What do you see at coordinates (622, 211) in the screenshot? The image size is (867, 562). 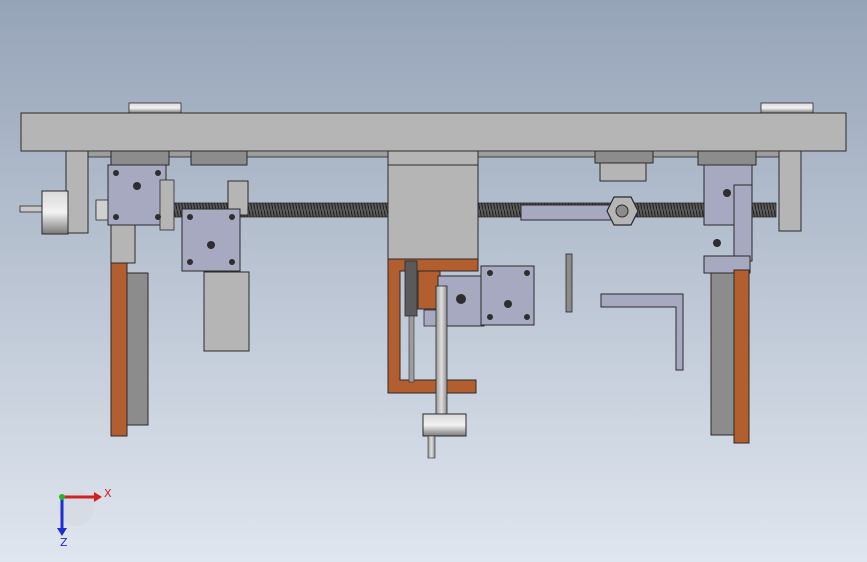 I see `nut-bore` at bounding box center [622, 211].